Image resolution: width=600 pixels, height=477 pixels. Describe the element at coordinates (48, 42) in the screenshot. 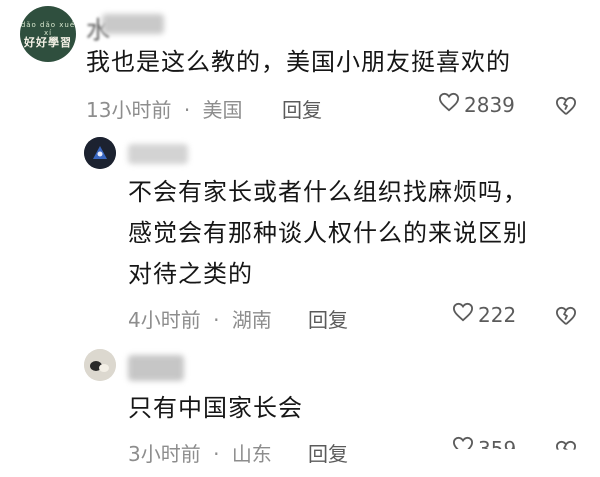

I see `avatar-title: 好好學習` at that location.